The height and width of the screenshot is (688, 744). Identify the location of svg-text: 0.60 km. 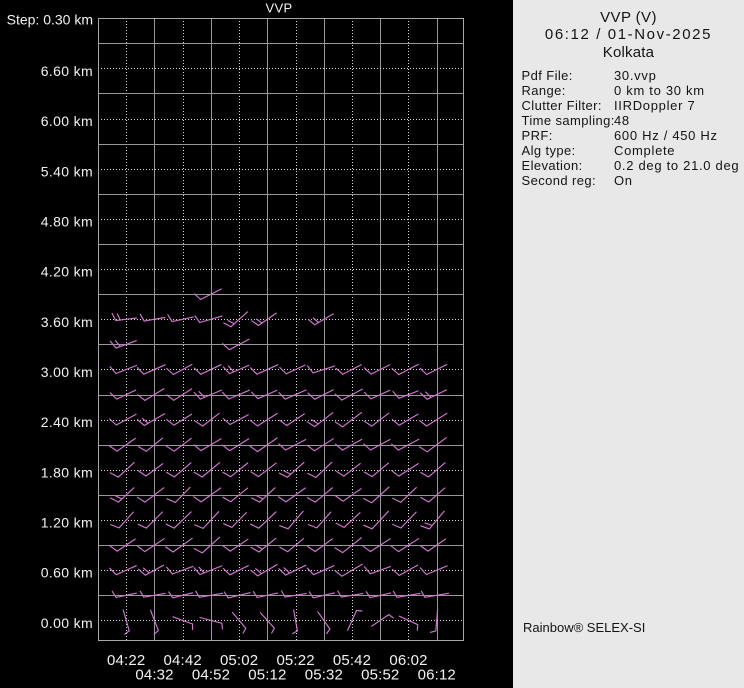
(67, 573).